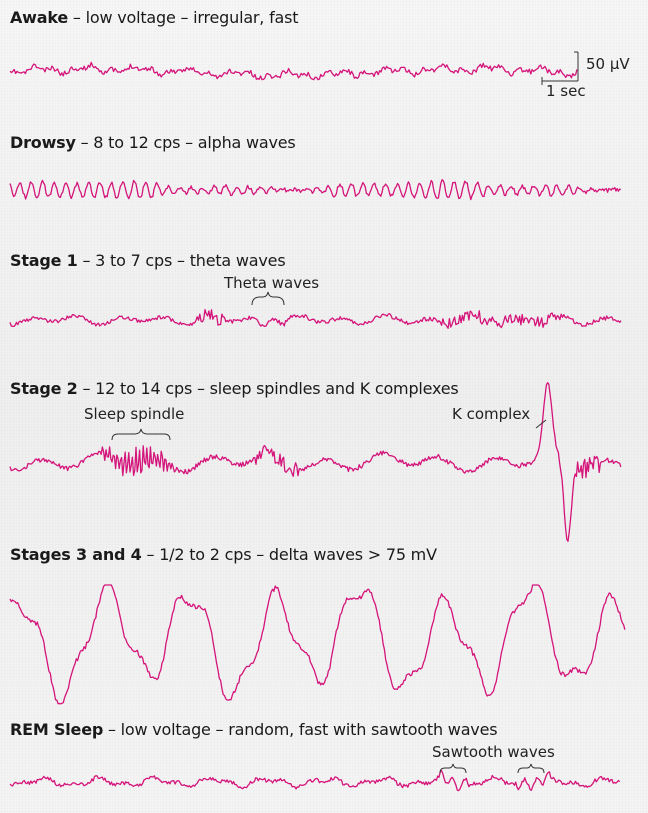 The height and width of the screenshot is (813, 648). What do you see at coordinates (44, 260) in the screenshot?
I see `stage1-name: Stage 1` at bounding box center [44, 260].